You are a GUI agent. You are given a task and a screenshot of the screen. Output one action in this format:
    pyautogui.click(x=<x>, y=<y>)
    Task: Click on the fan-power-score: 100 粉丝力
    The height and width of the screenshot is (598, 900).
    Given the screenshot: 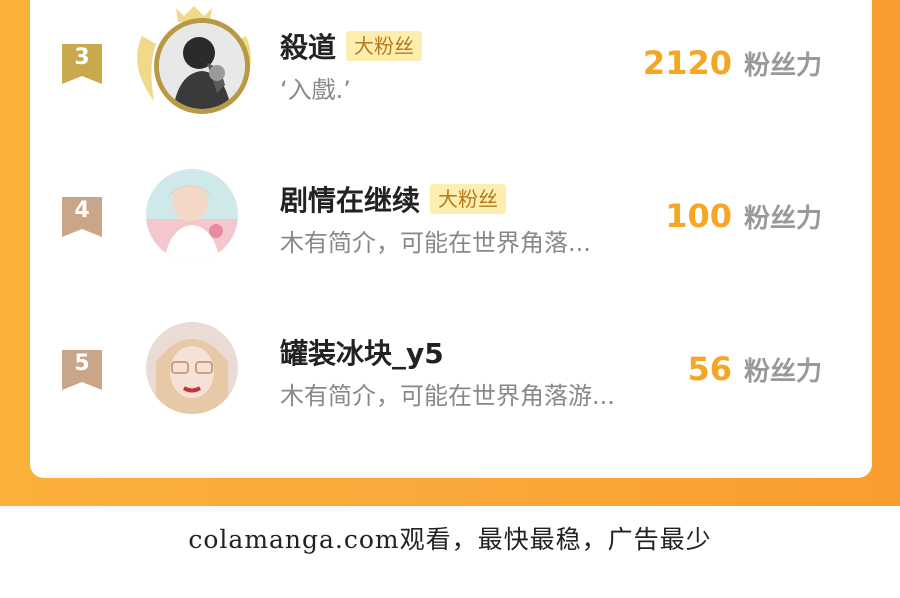 What is the action you would take?
    pyautogui.click(x=743, y=217)
    